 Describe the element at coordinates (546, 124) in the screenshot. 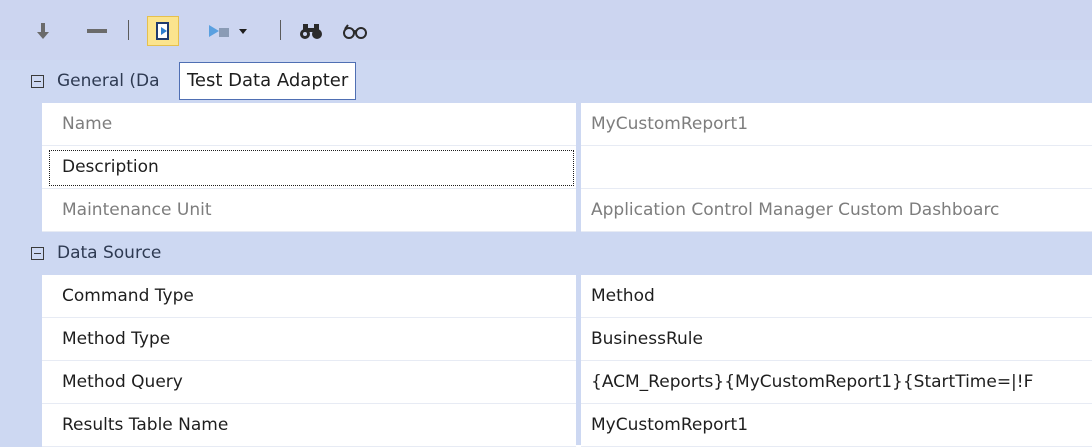

I see `property-row-name: Name MyCustomReport1` at that location.